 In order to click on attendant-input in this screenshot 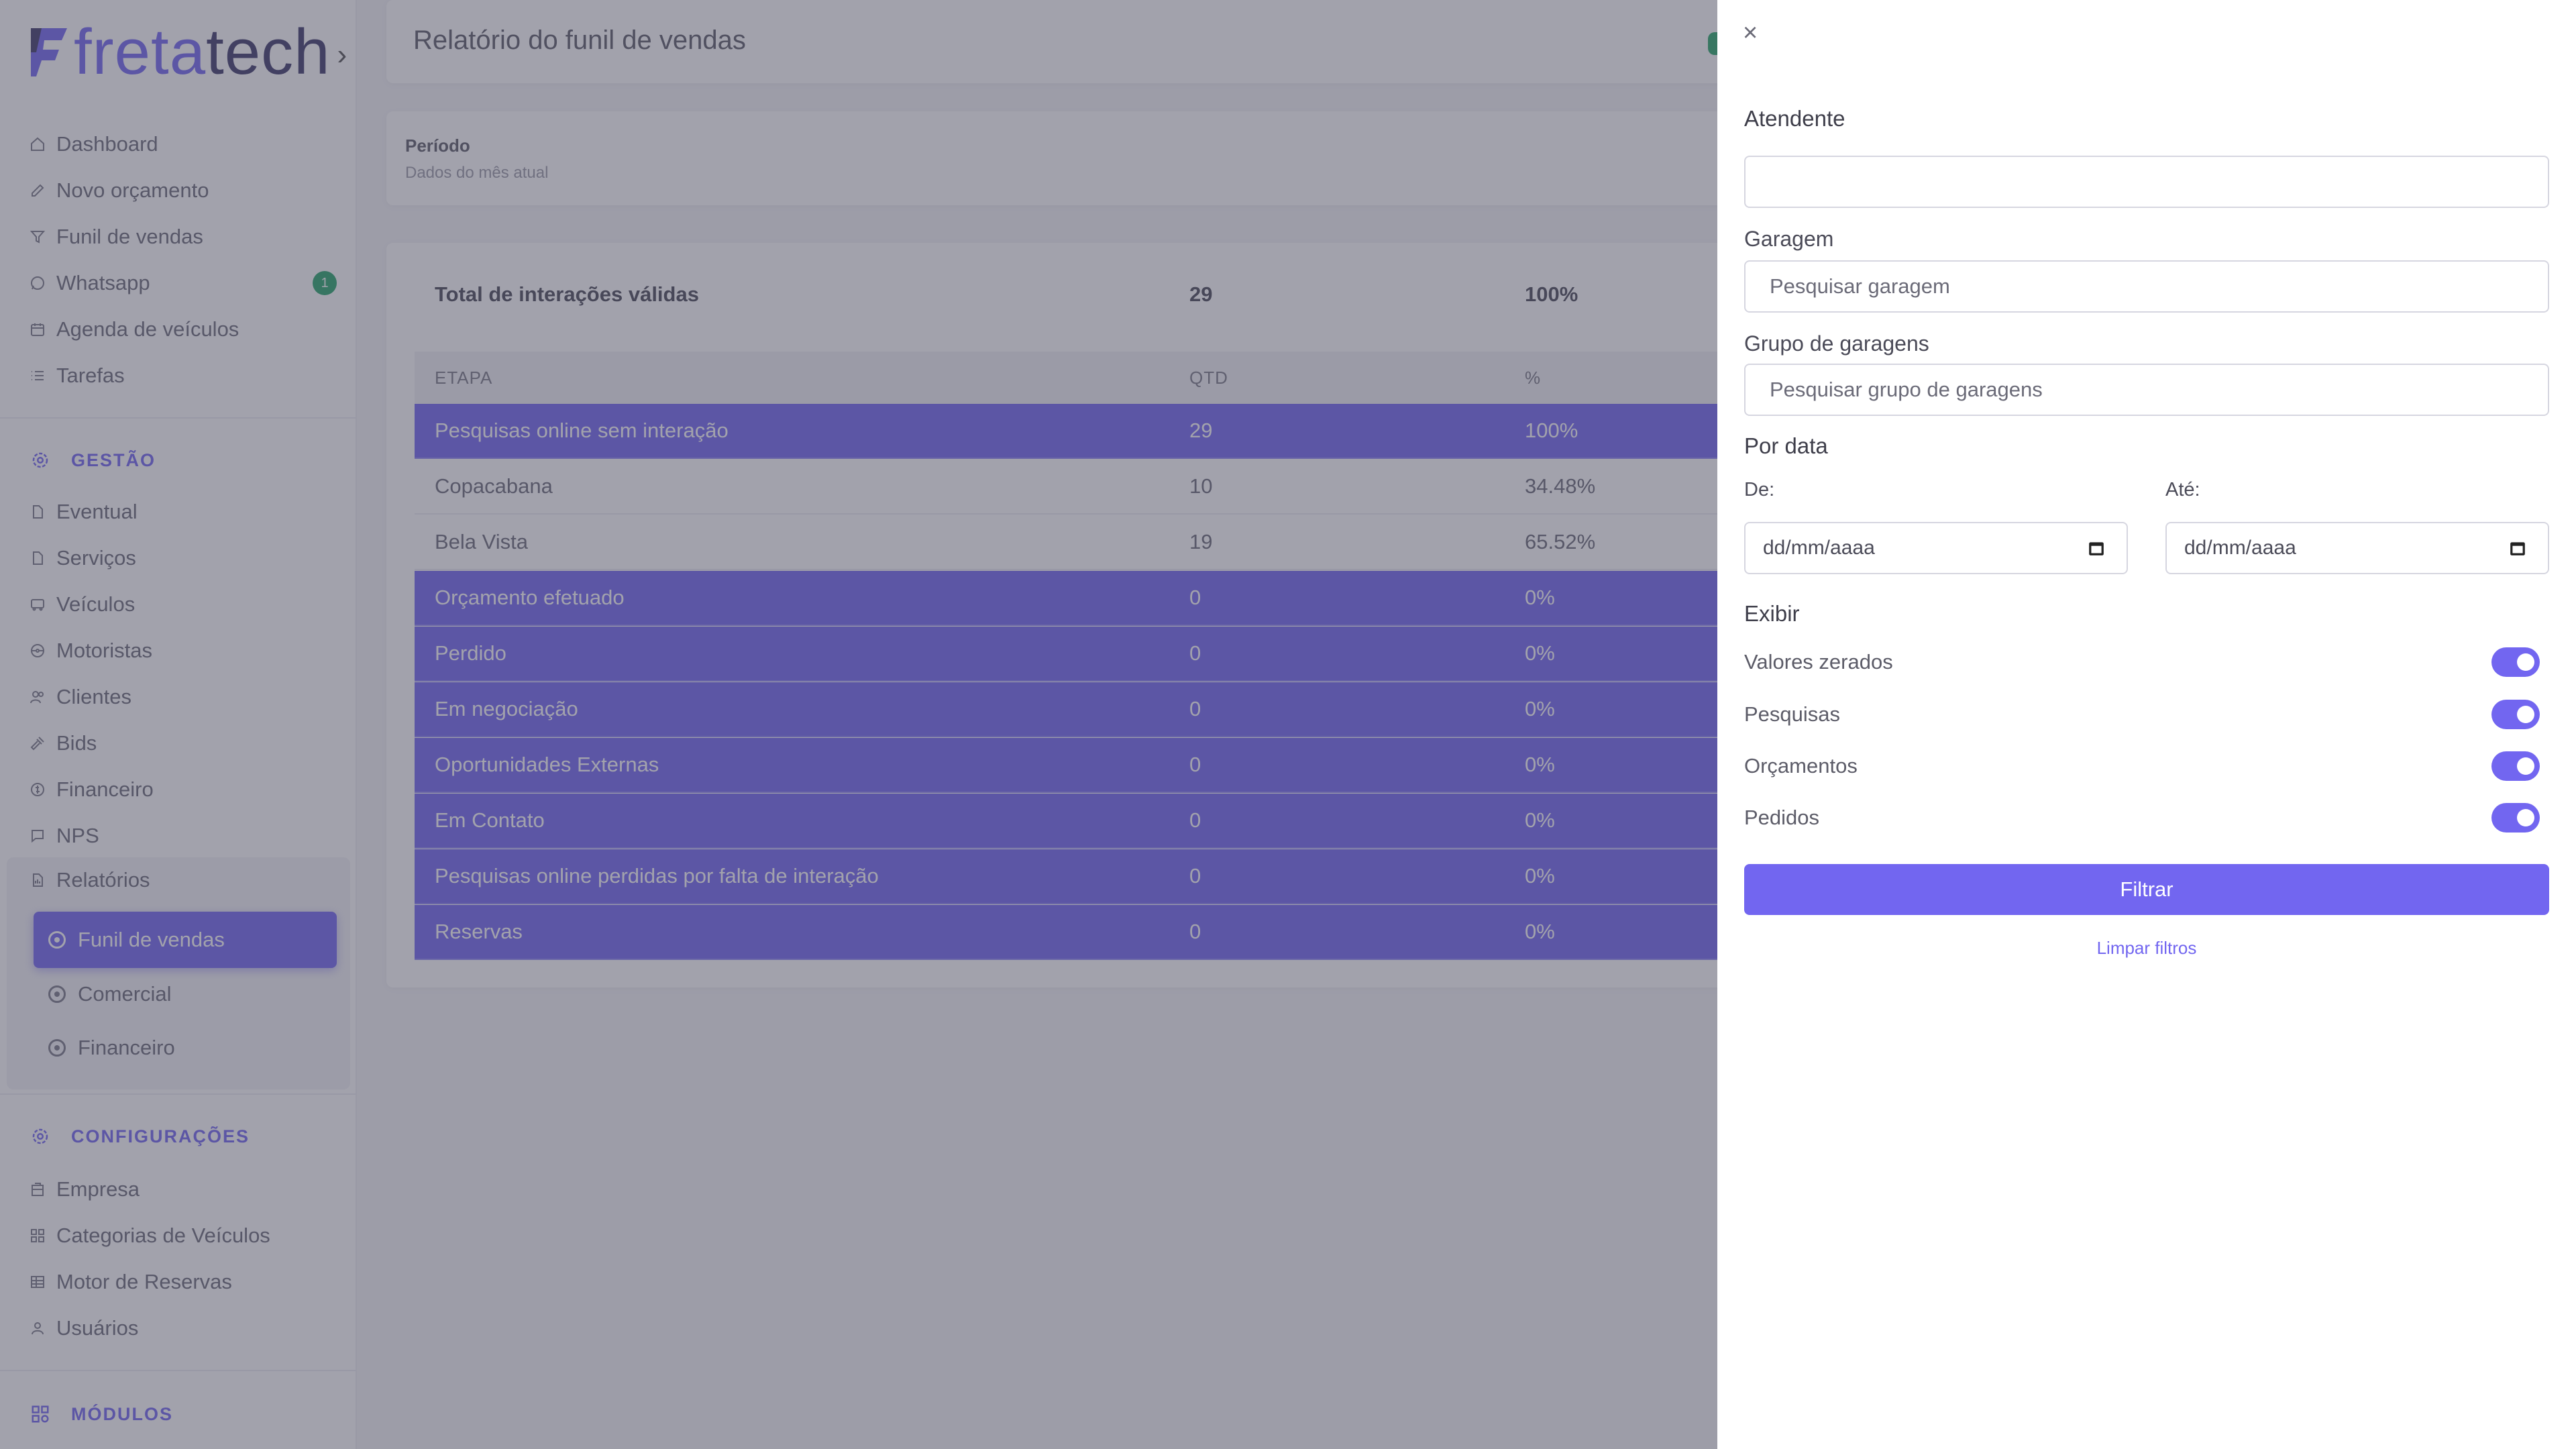, I will do `click(2146, 182)`.